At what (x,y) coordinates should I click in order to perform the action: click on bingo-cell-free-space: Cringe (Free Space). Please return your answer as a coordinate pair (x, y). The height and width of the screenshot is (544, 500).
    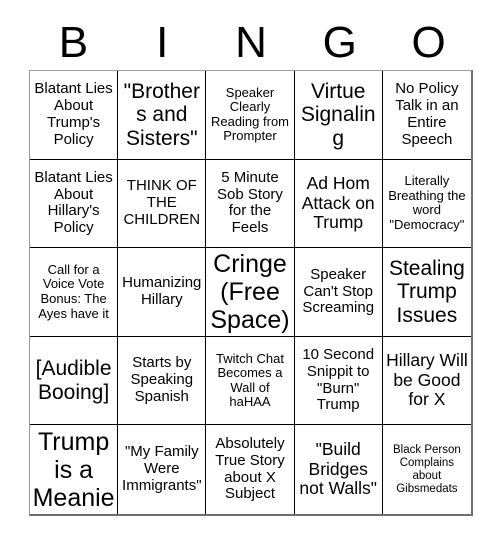
    Looking at the image, I should click on (250, 292).